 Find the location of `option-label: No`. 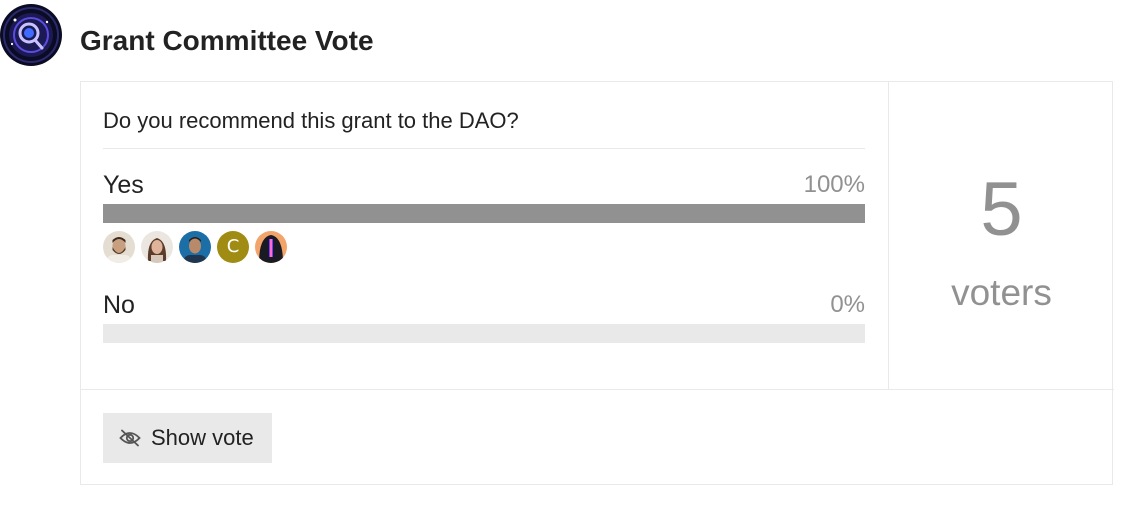

option-label: No is located at coordinates (119, 305).